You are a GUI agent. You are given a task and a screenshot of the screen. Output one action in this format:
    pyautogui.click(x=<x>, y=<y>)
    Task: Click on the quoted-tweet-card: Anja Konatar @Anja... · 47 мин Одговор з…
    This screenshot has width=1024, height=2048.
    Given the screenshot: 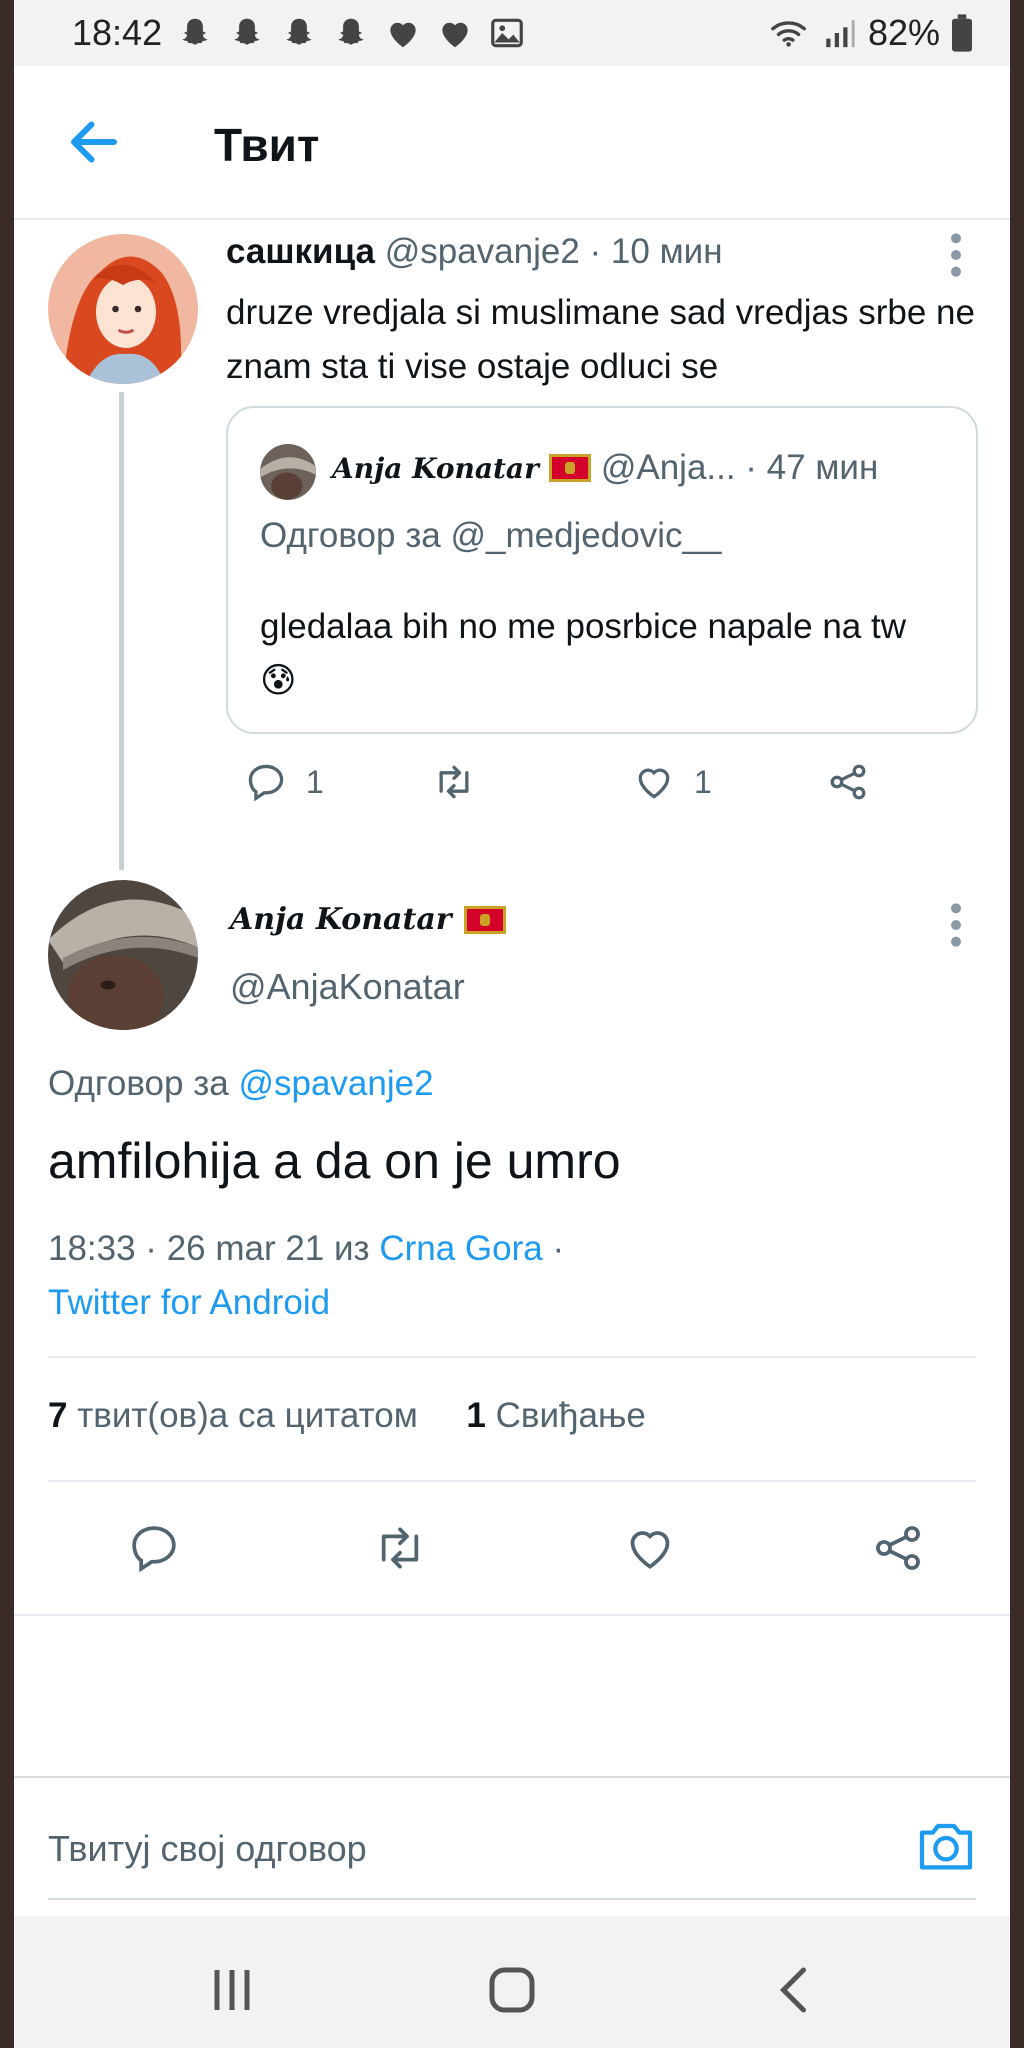 What is the action you would take?
    pyautogui.click(x=602, y=570)
    